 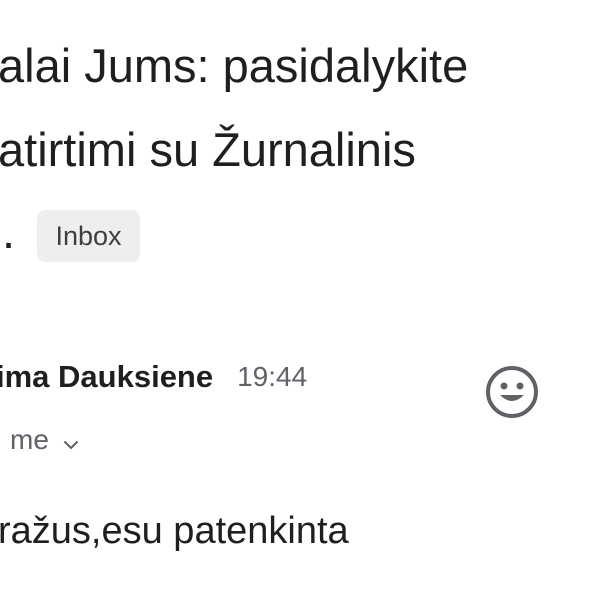 What do you see at coordinates (208, 149) in the screenshot?
I see `email-subject-line-2: atirtimi su Žurnalinis` at bounding box center [208, 149].